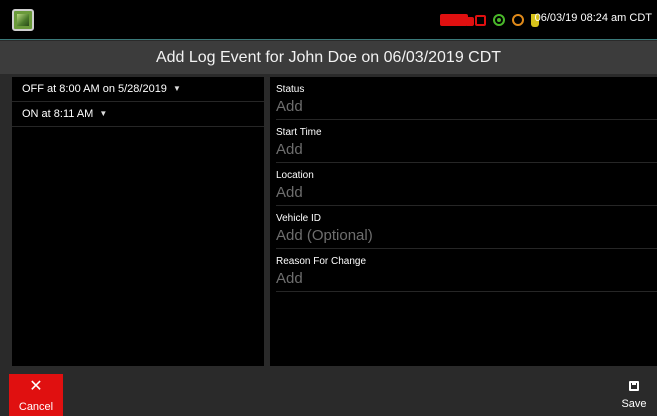  I want to click on field-label: Vehicle ID, so click(299, 218).